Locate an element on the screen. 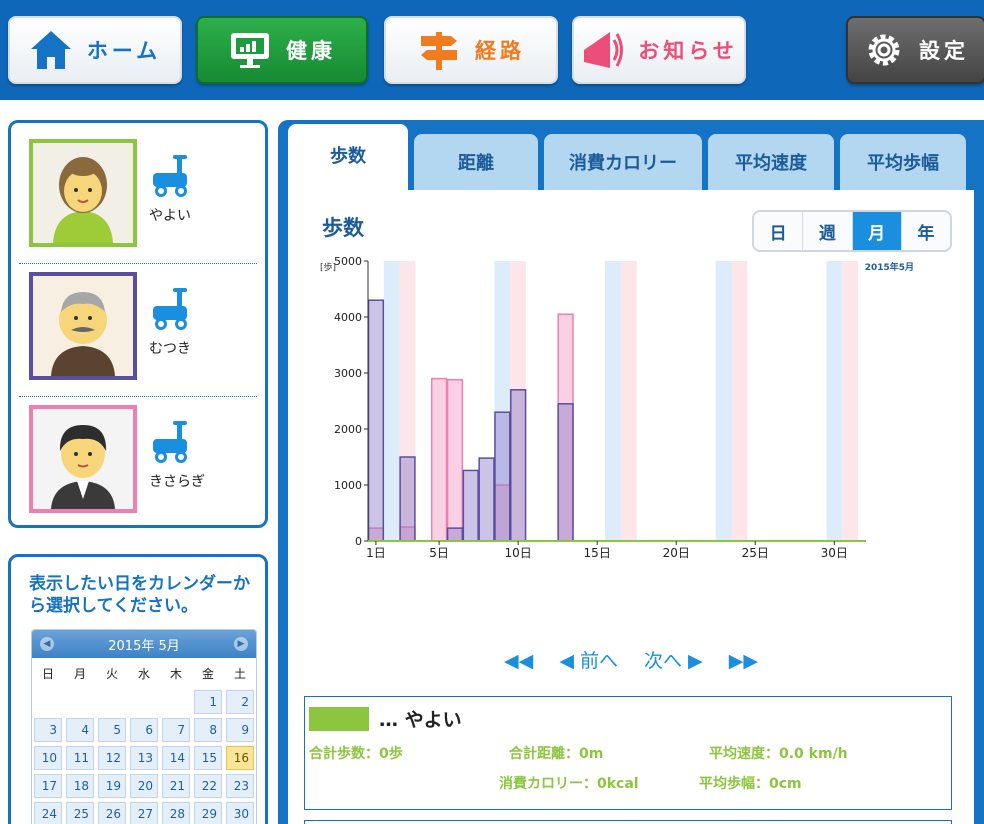  calendar-day: 2 is located at coordinates (240, 702).